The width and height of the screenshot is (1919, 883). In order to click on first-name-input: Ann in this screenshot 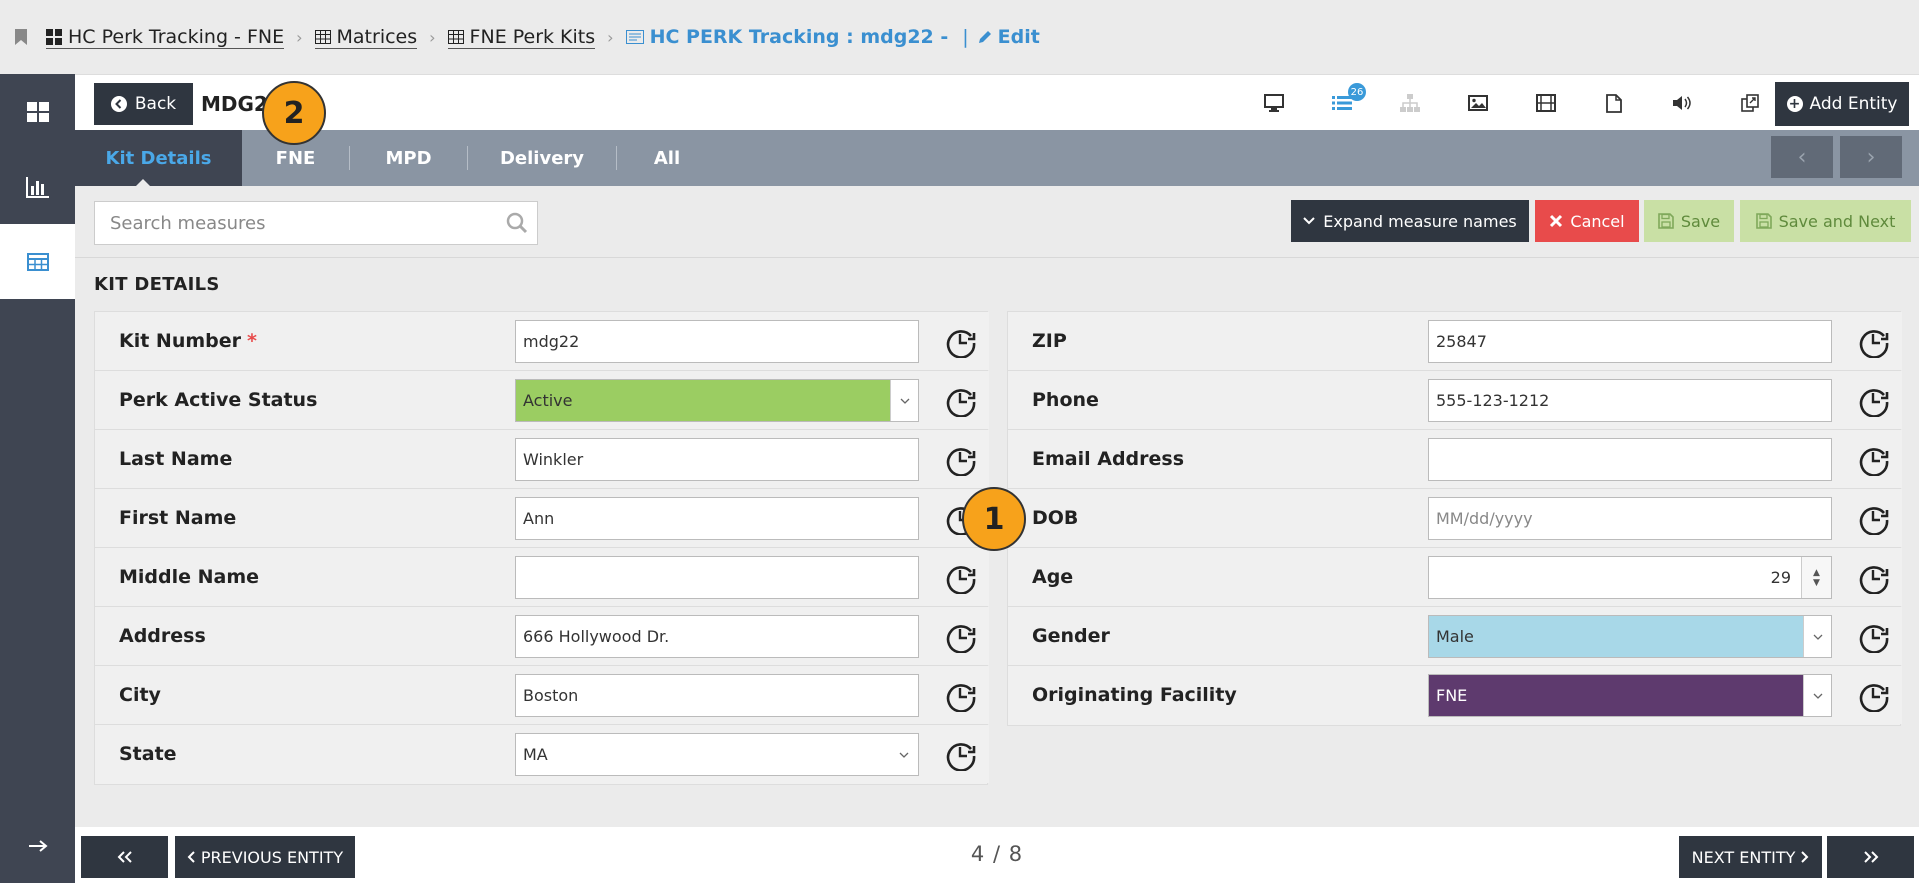, I will do `click(717, 518)`.